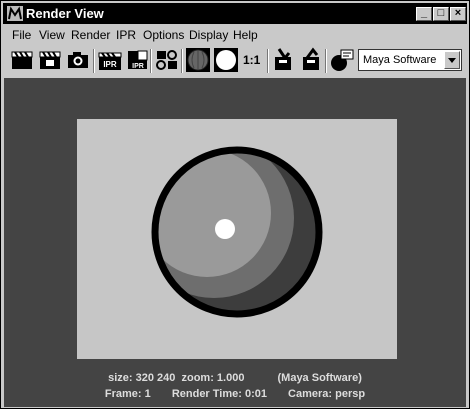 This screenshot has width=470, height=409. What do you see at coordinates (127, 394) in the screenshot?
I see `frame-text: Frame: 1` at bounding box center [127, 394].